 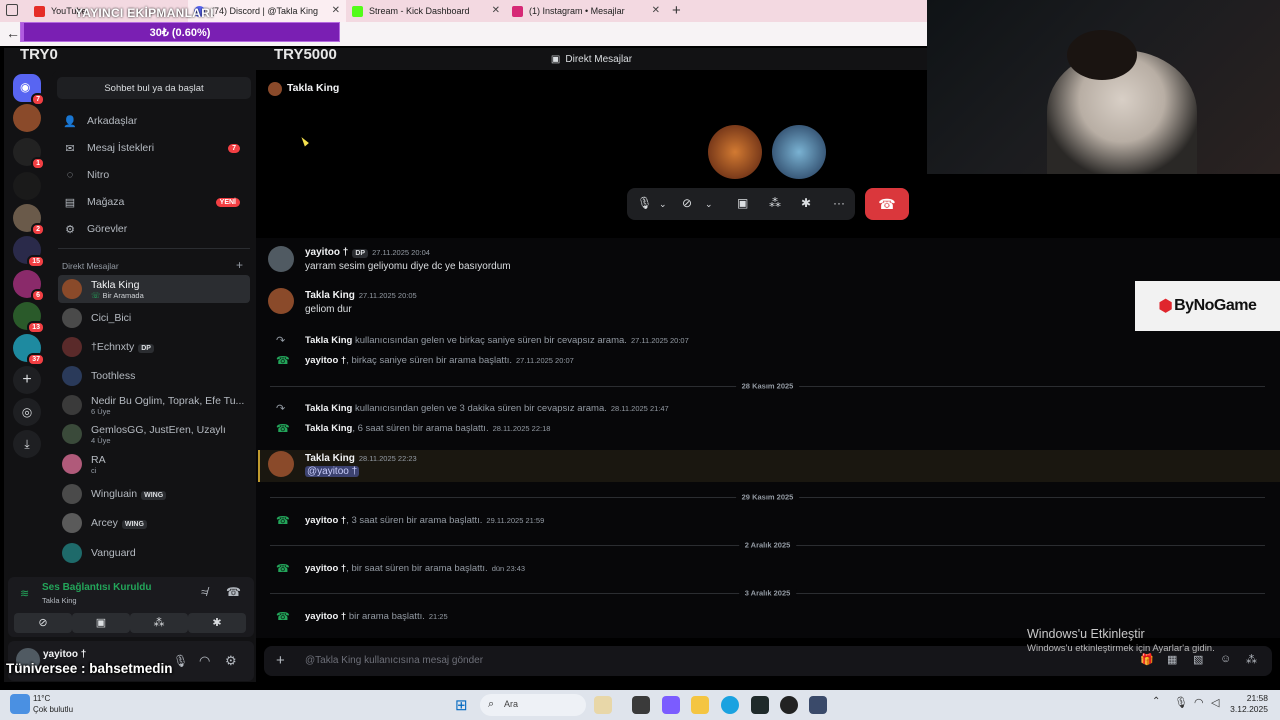 What do you see at coordinates (154, 494) in the screenshot?
I see `dm-item: Wingluain WING` at bounding box center [154, 494].